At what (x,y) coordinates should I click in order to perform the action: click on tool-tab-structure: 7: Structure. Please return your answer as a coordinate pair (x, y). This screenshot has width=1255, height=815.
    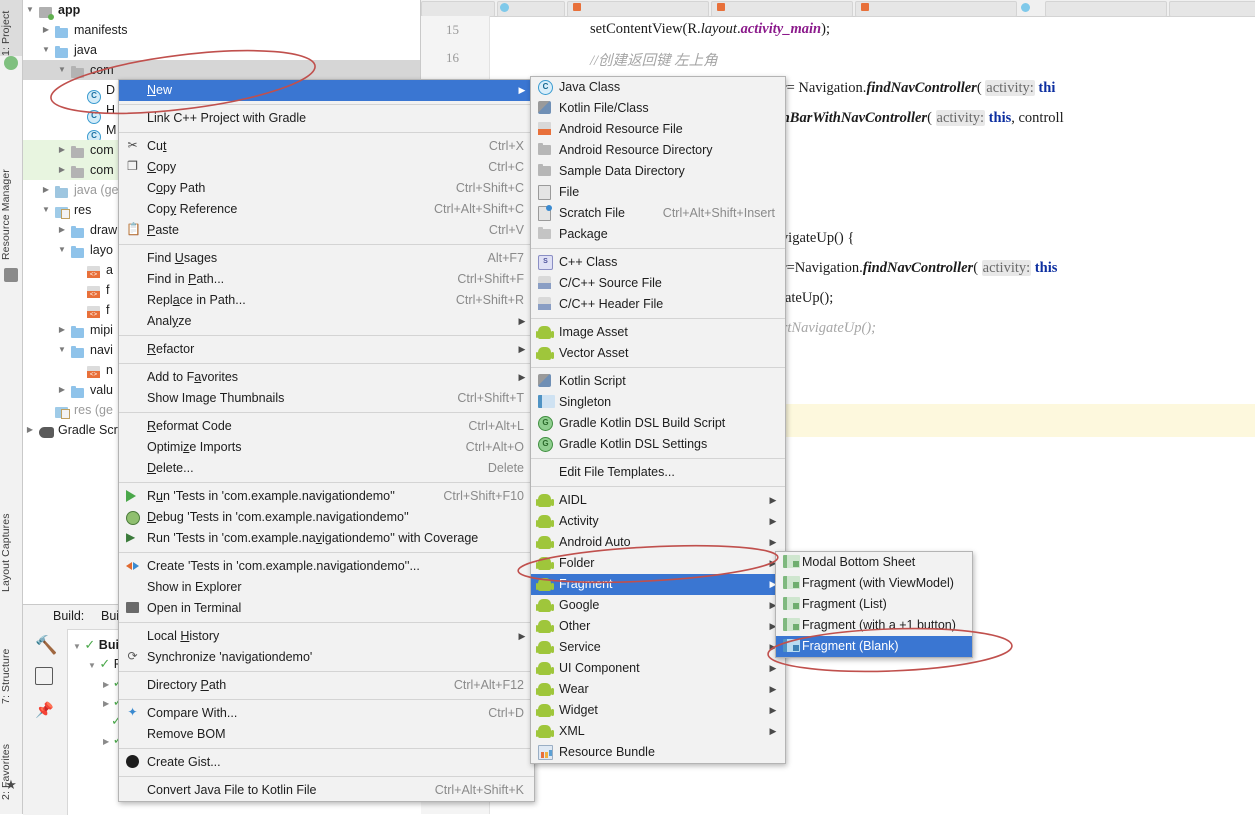
    Looking at the image, I should click on (11, 662).